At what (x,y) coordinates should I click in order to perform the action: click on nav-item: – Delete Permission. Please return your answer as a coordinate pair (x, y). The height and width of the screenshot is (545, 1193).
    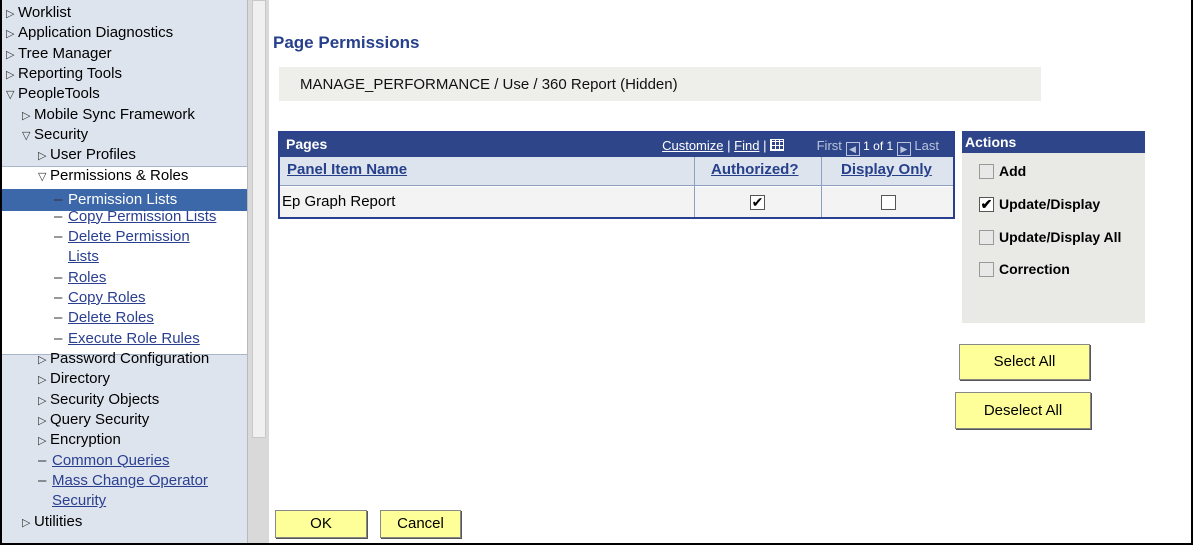
    Looking at the image, I should click on (122, 237).